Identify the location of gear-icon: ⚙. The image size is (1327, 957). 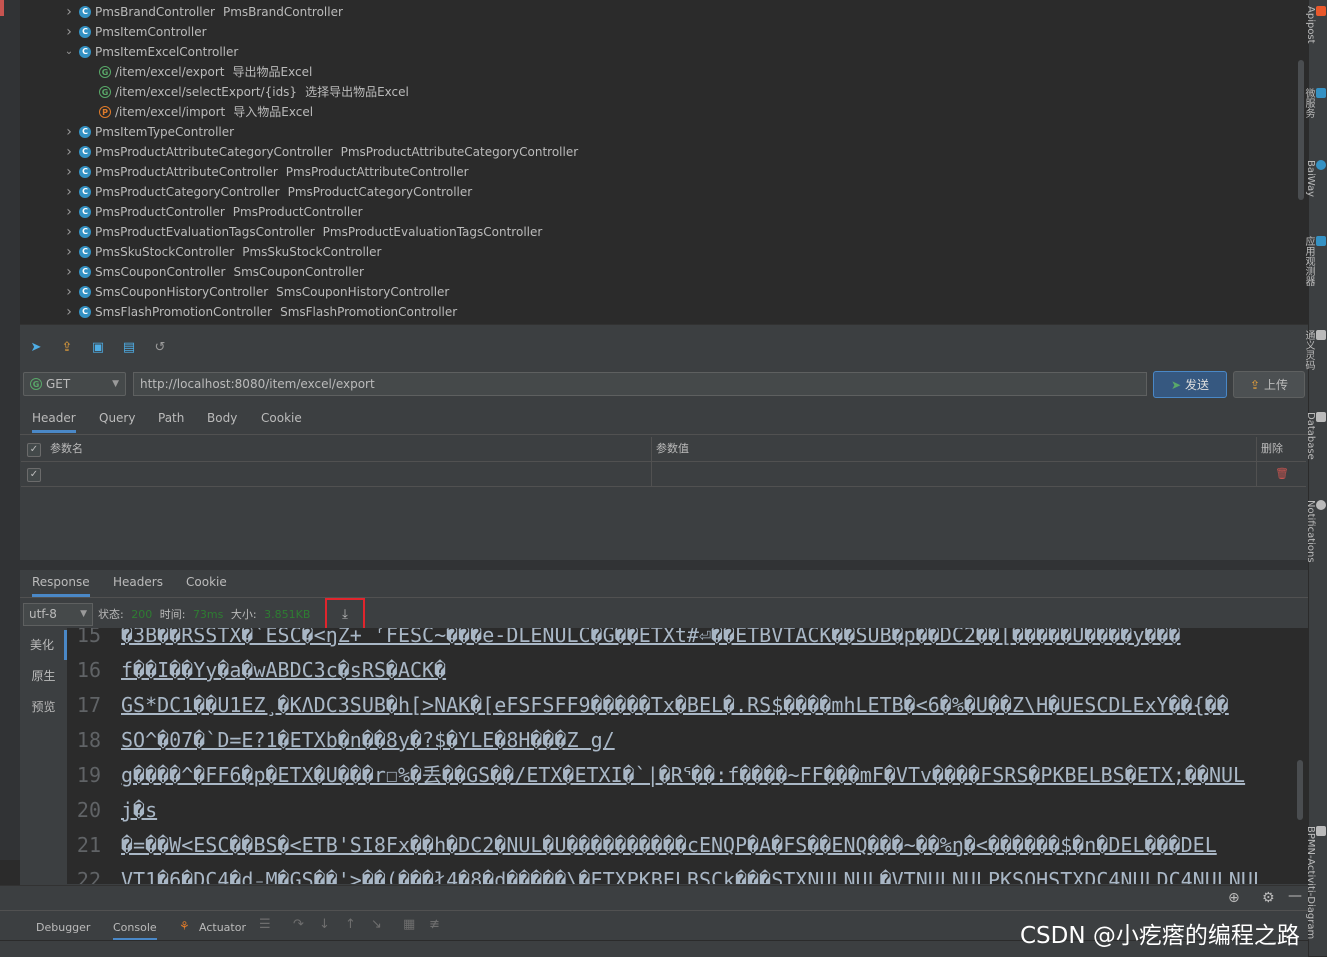
(1268, 898).